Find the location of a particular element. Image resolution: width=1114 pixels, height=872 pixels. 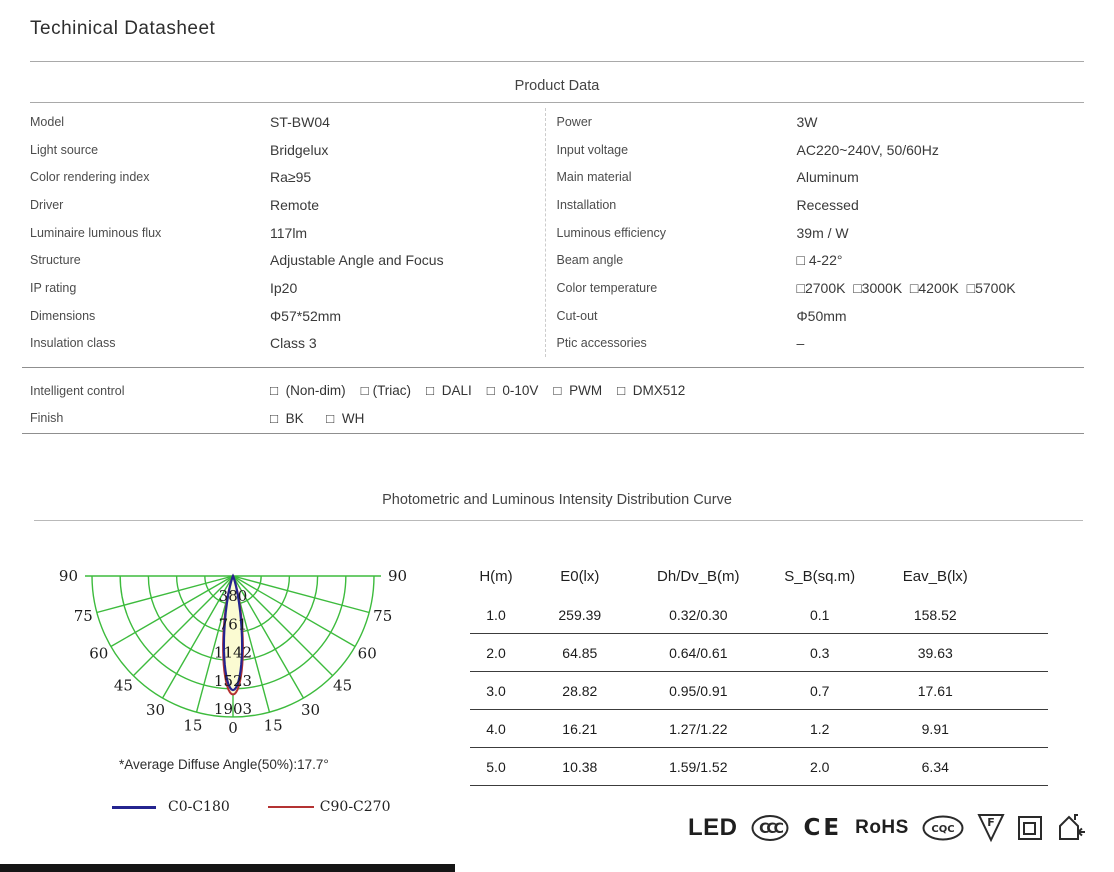

column-header: S_B(sq.m) is located at coordinates (820, 576).